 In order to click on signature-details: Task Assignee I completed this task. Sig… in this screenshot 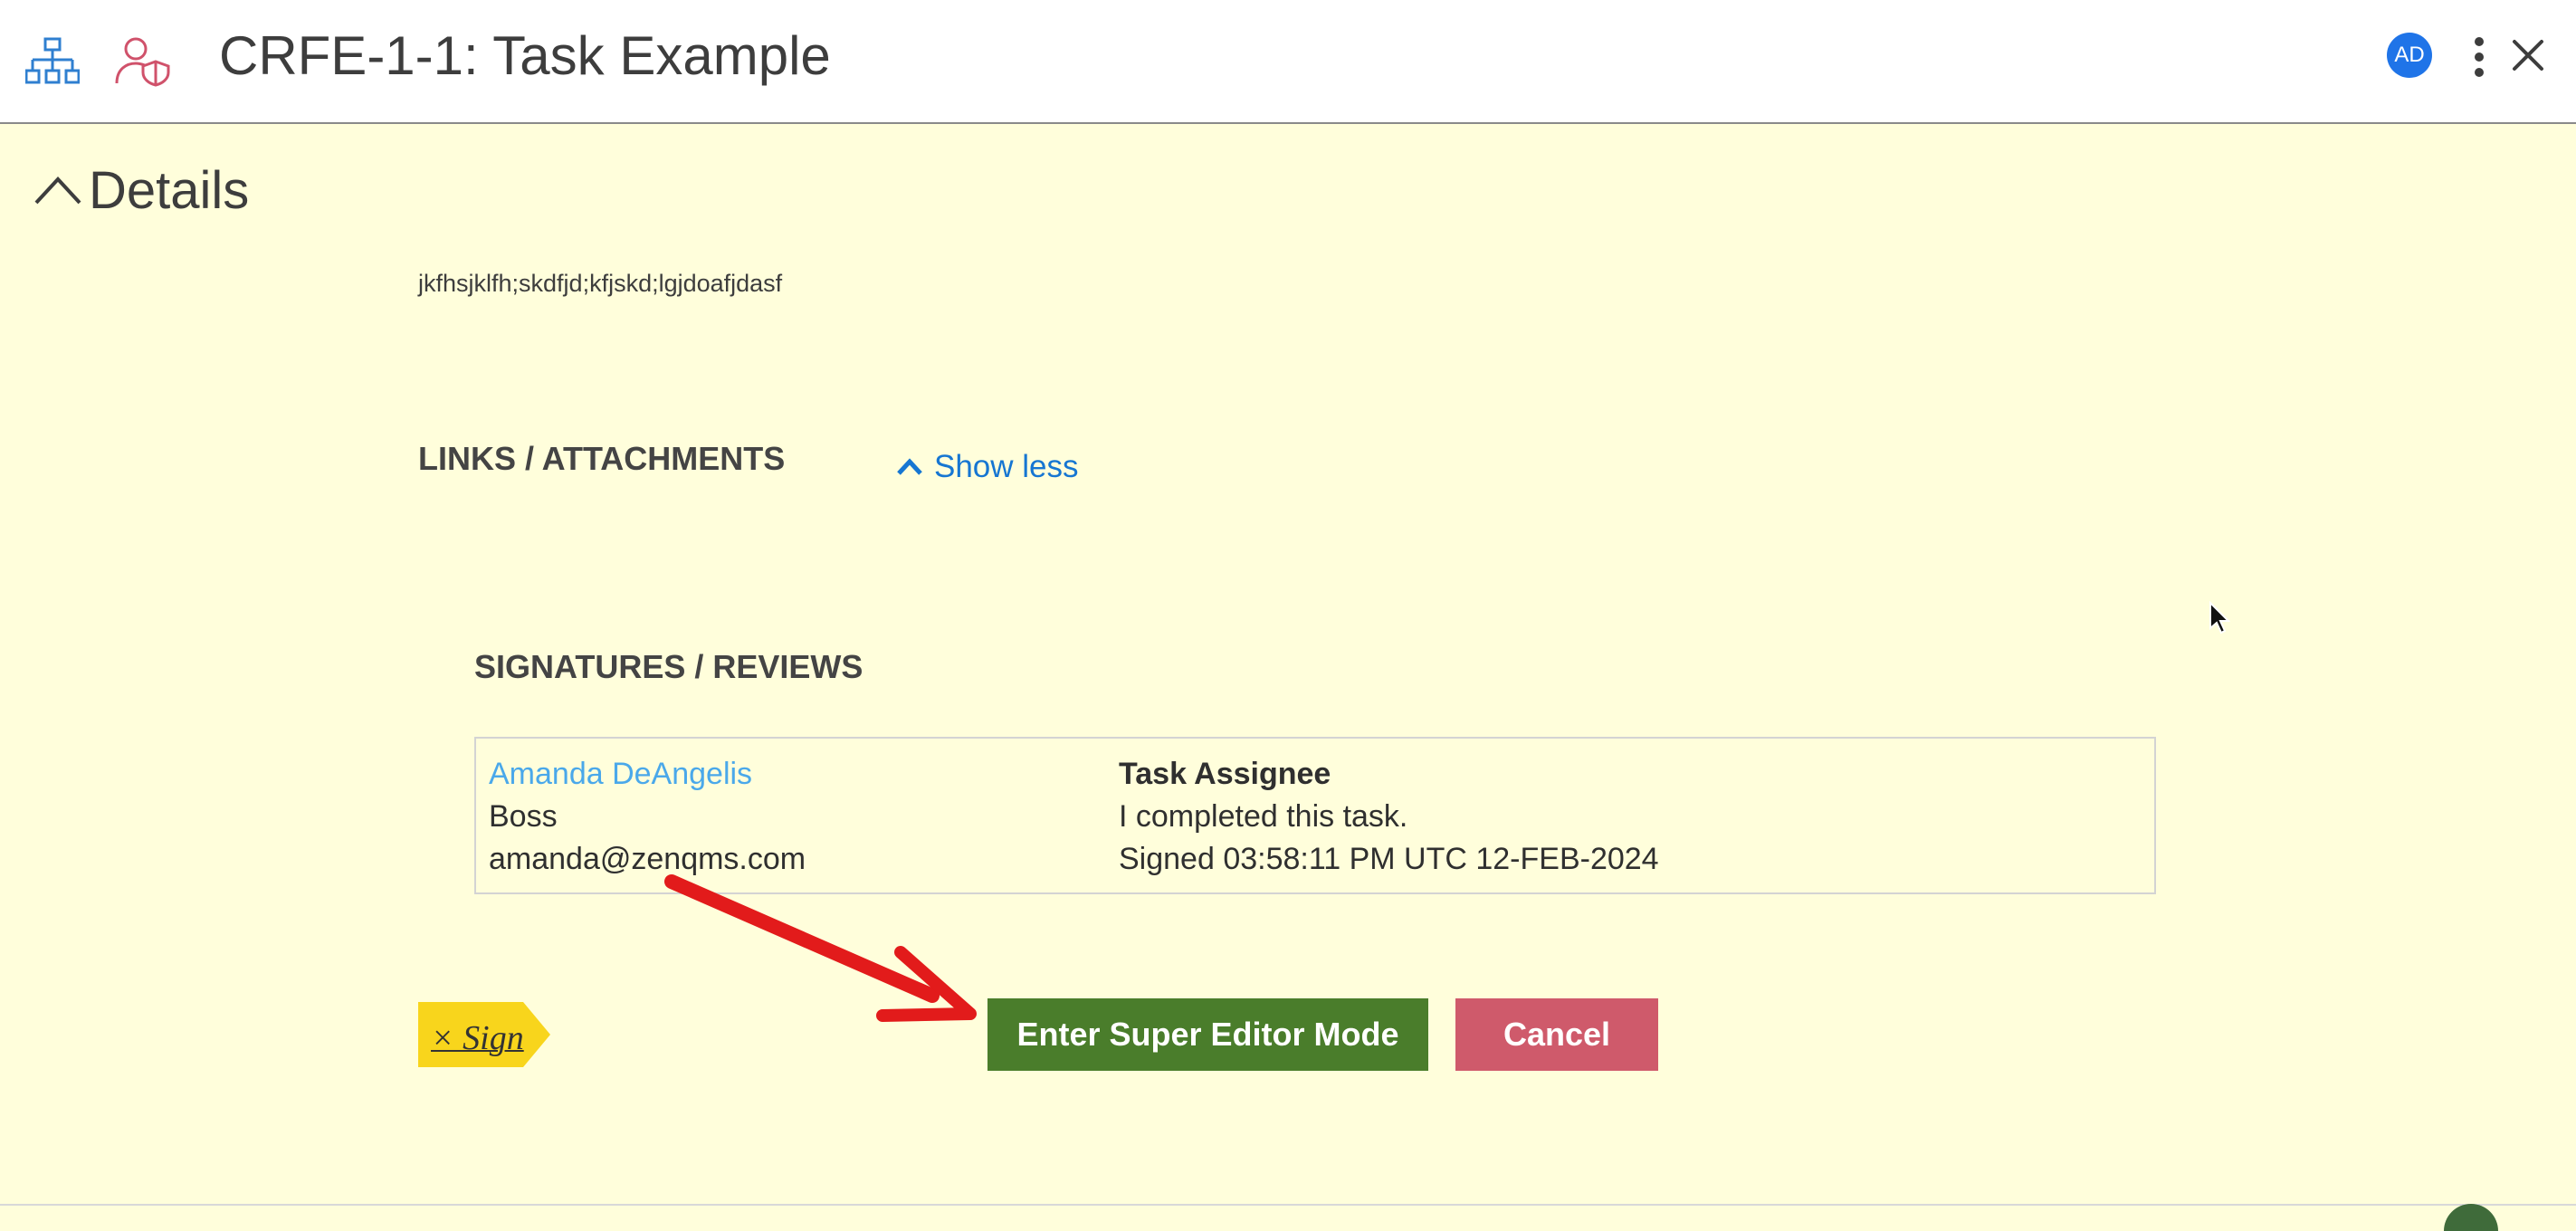, I will do `click(1389, 817)`.